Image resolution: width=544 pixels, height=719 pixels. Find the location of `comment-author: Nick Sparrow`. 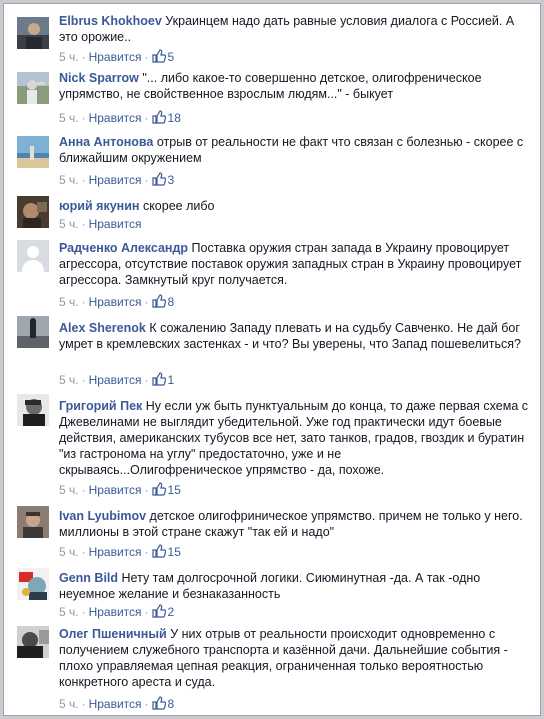

comment-author: Nick Sparrow is located at coordinates (99, 78).